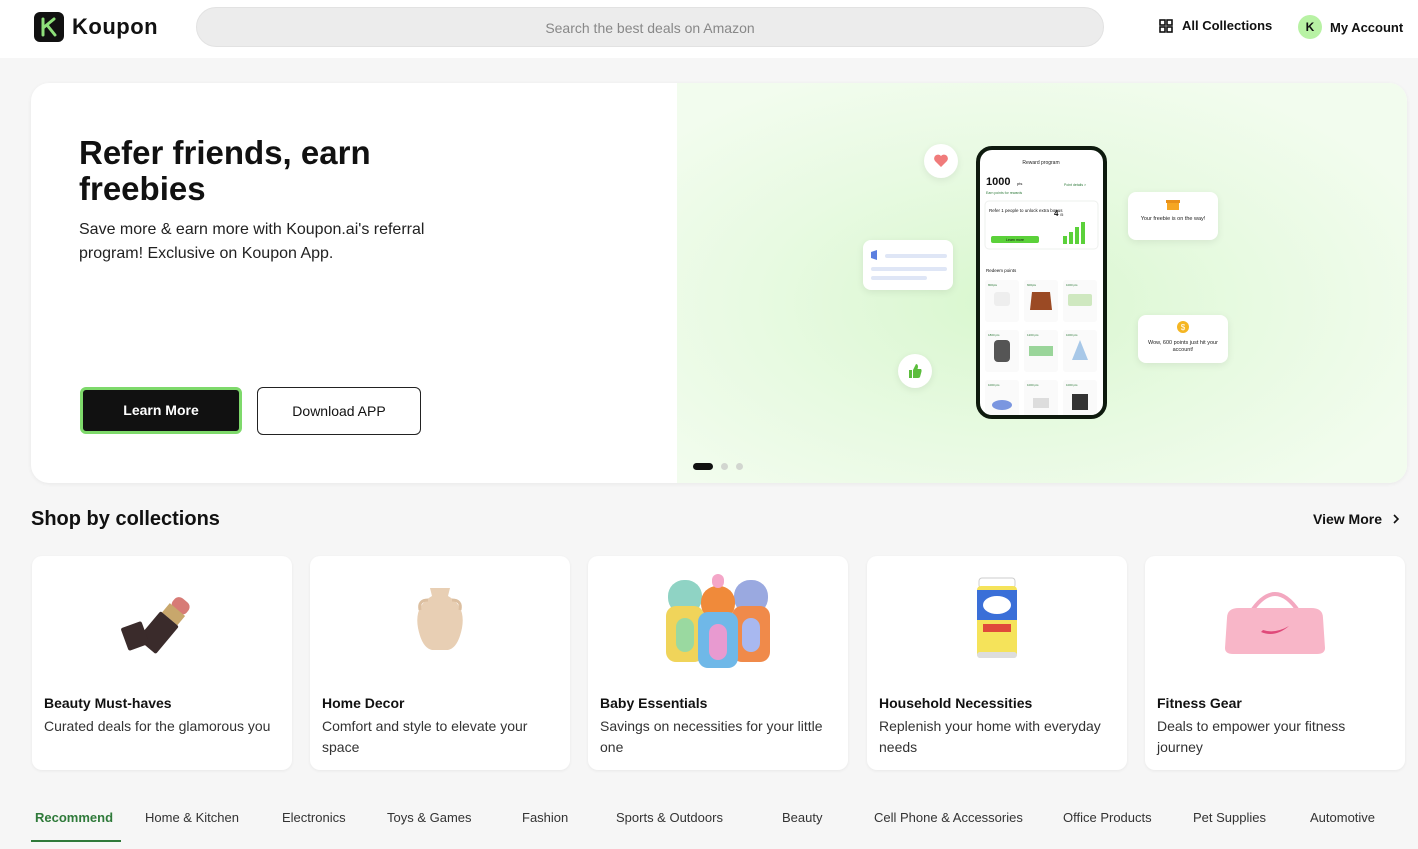 The width and height of the screenshot is (1418, 849). Describe the element at coordinates (1367, 27) in the screenshot. I see `my-account-label: My Account` at that location.